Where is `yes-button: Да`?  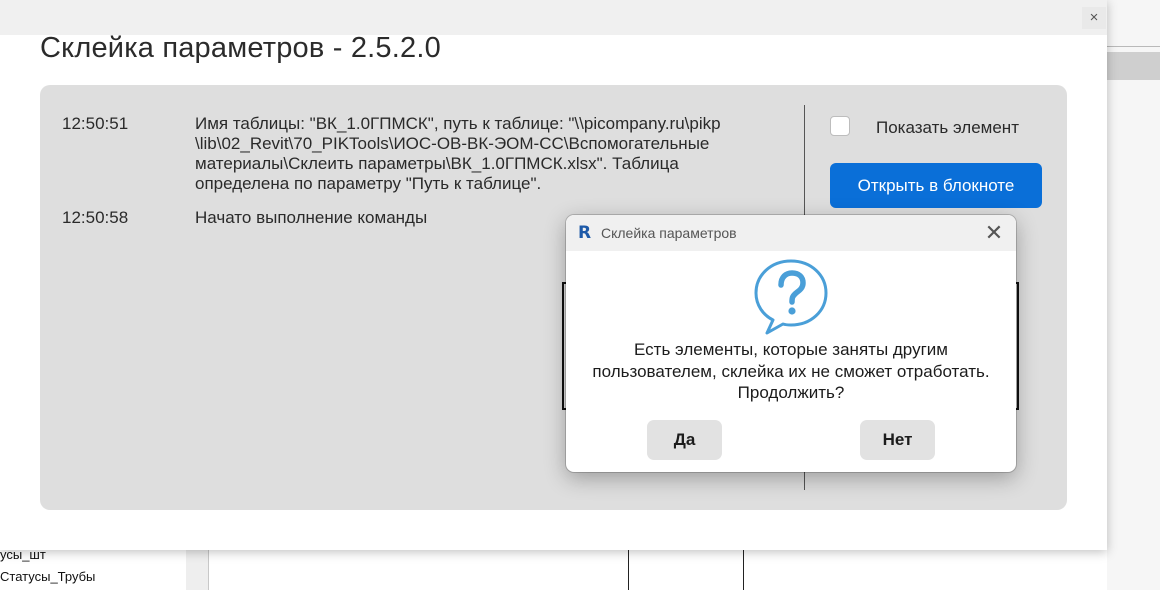
yes-button: Да is located at coordinates (684, 440).